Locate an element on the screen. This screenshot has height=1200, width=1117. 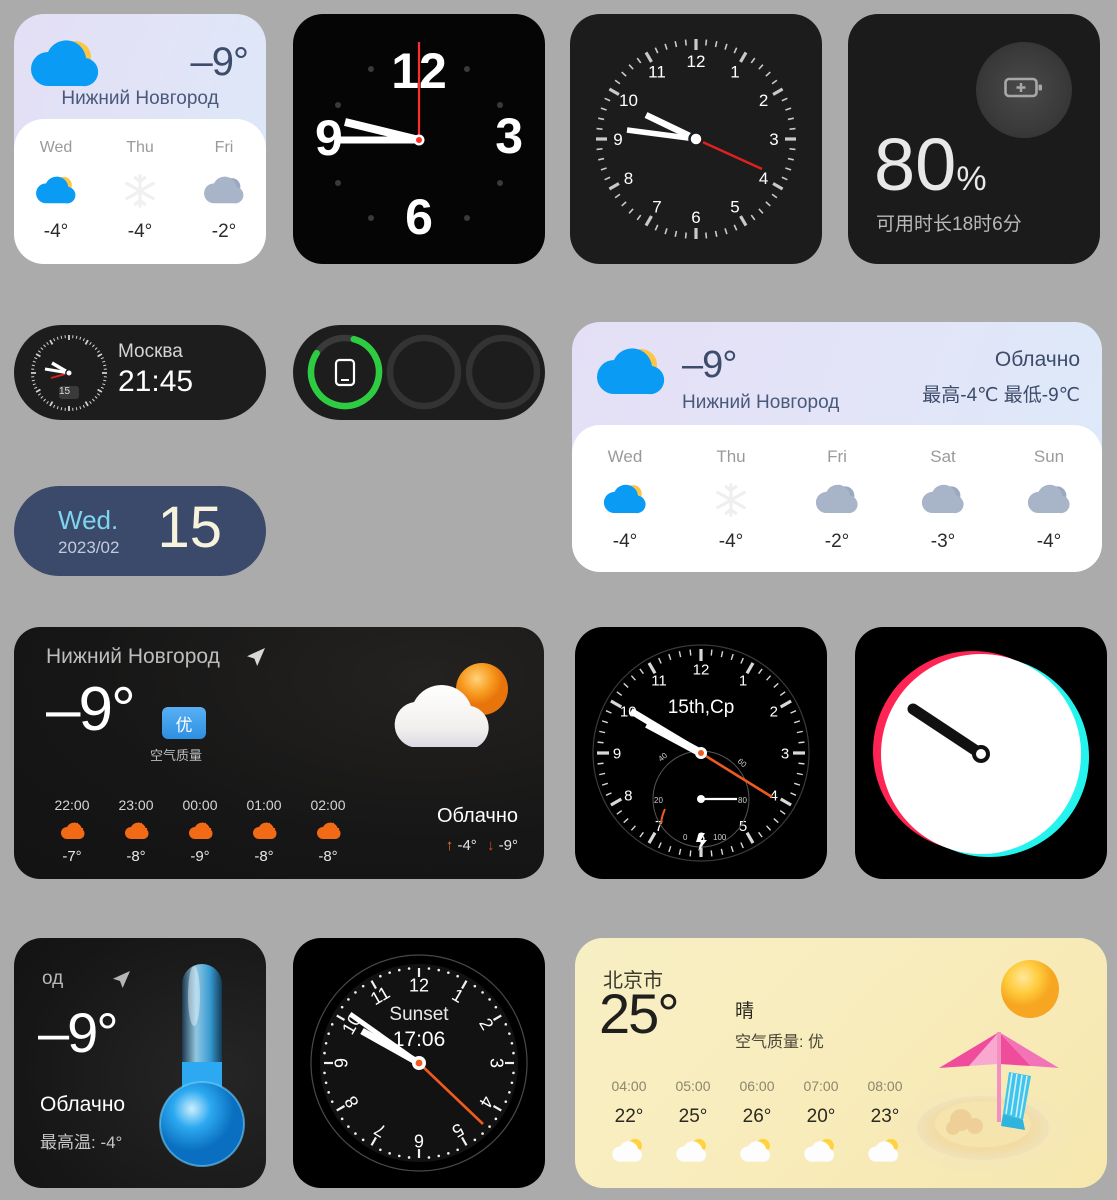
weather-small-header: –9° Нижний Новгород is located at coordinates (140, 66).